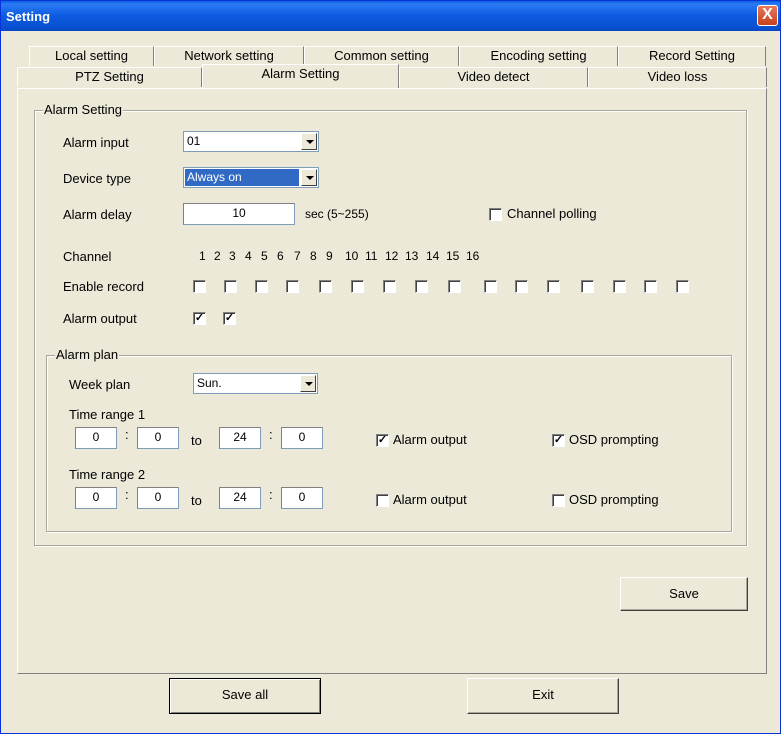 Image resolution: width=781 pixels, height=734 pixels. Describe the element at coordinates (239, 214) in the screenshot. I see `alarm-delay-input: 10` at that location.